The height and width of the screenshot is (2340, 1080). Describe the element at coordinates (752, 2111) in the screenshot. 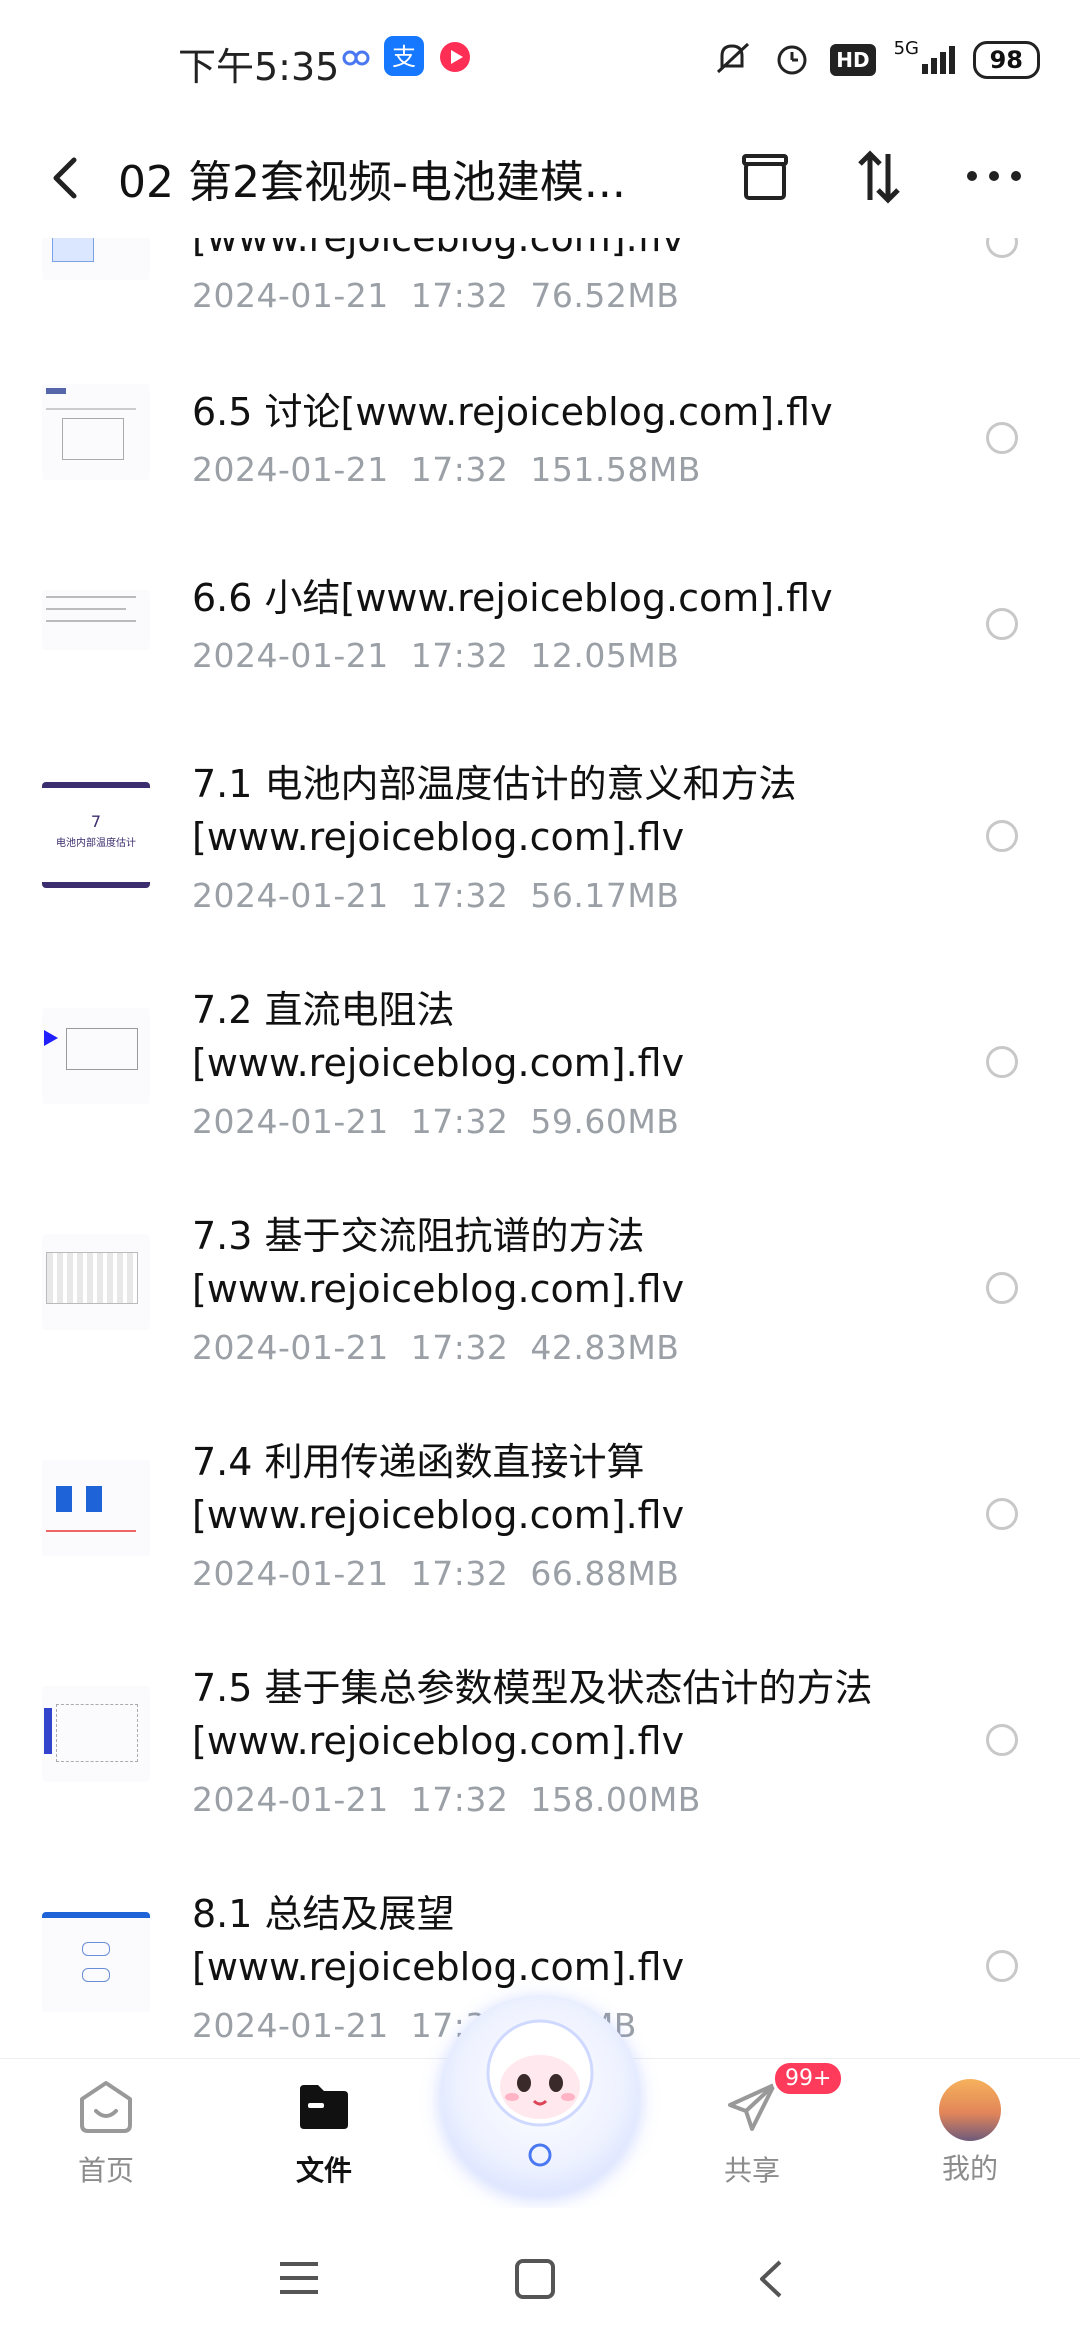

I see `share-paper-plane-icon` at that location.